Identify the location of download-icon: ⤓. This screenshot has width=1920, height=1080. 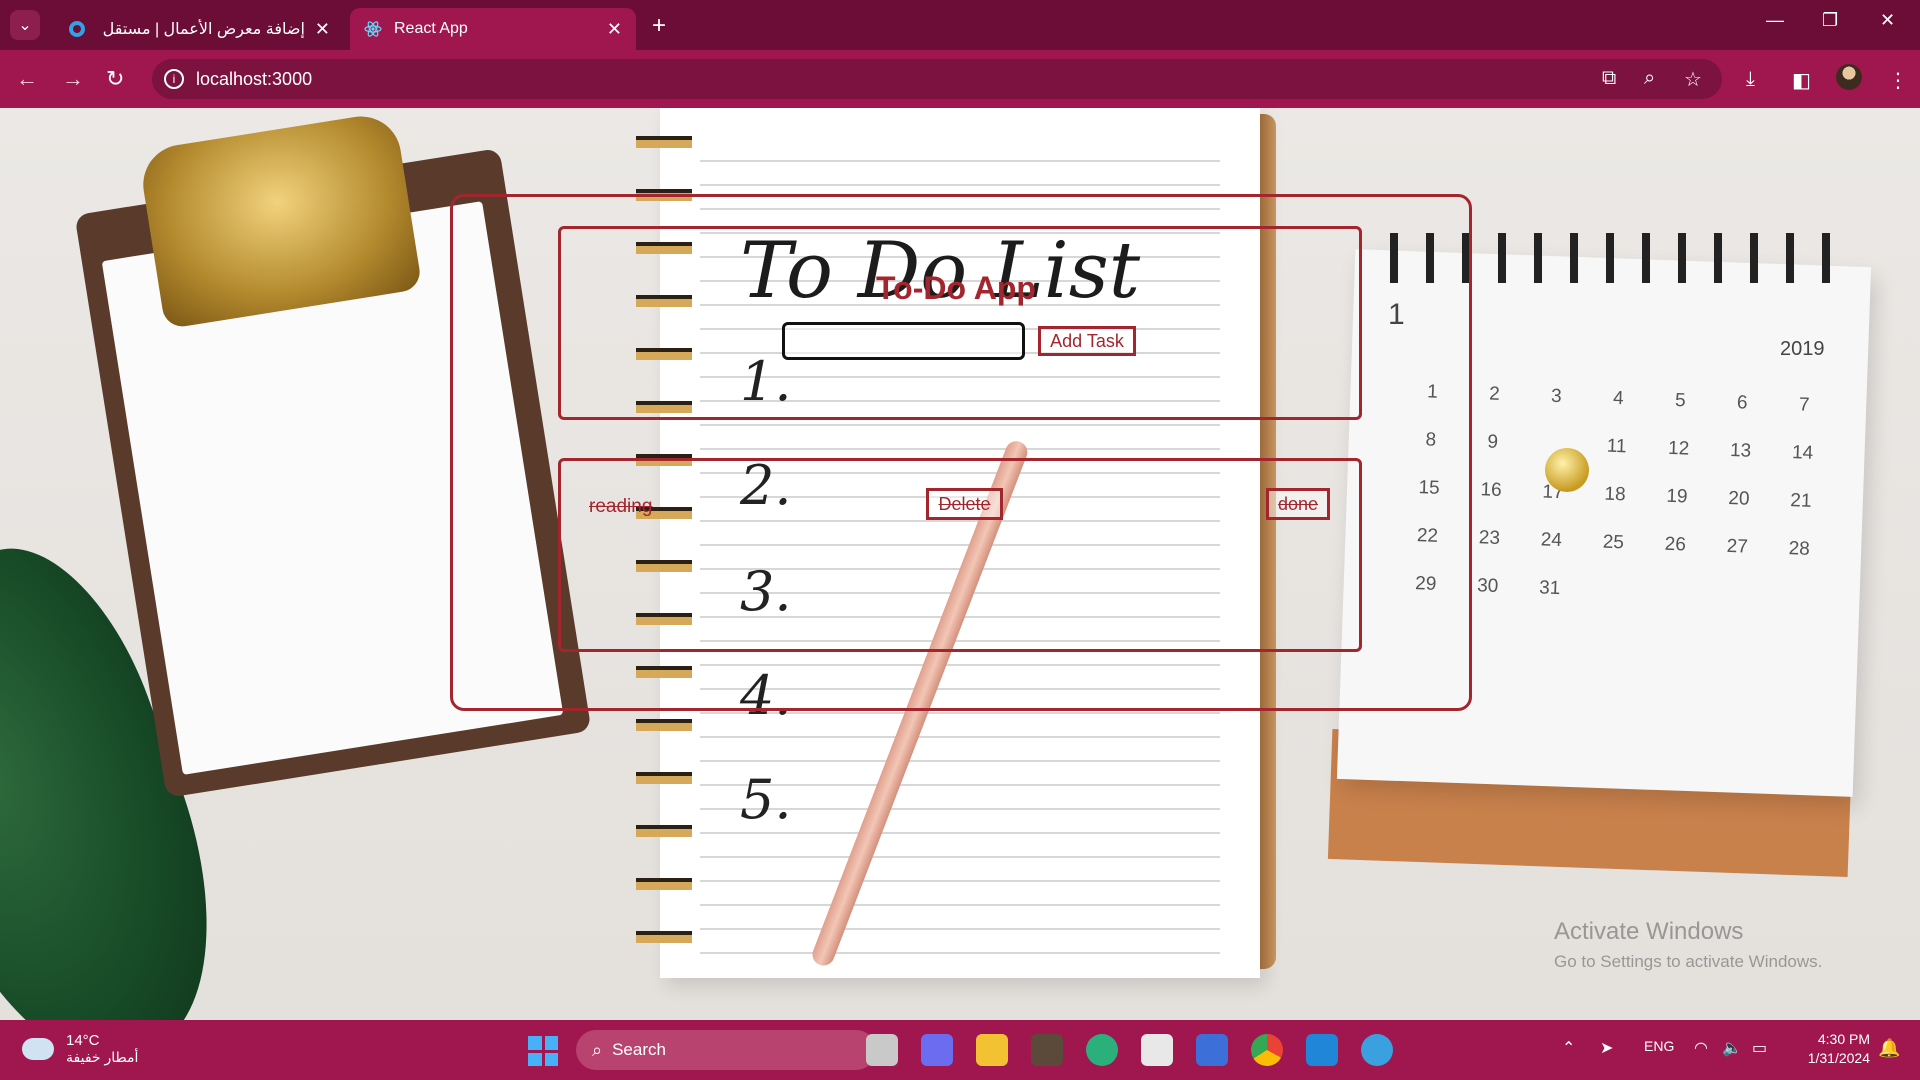
(1750, 79).